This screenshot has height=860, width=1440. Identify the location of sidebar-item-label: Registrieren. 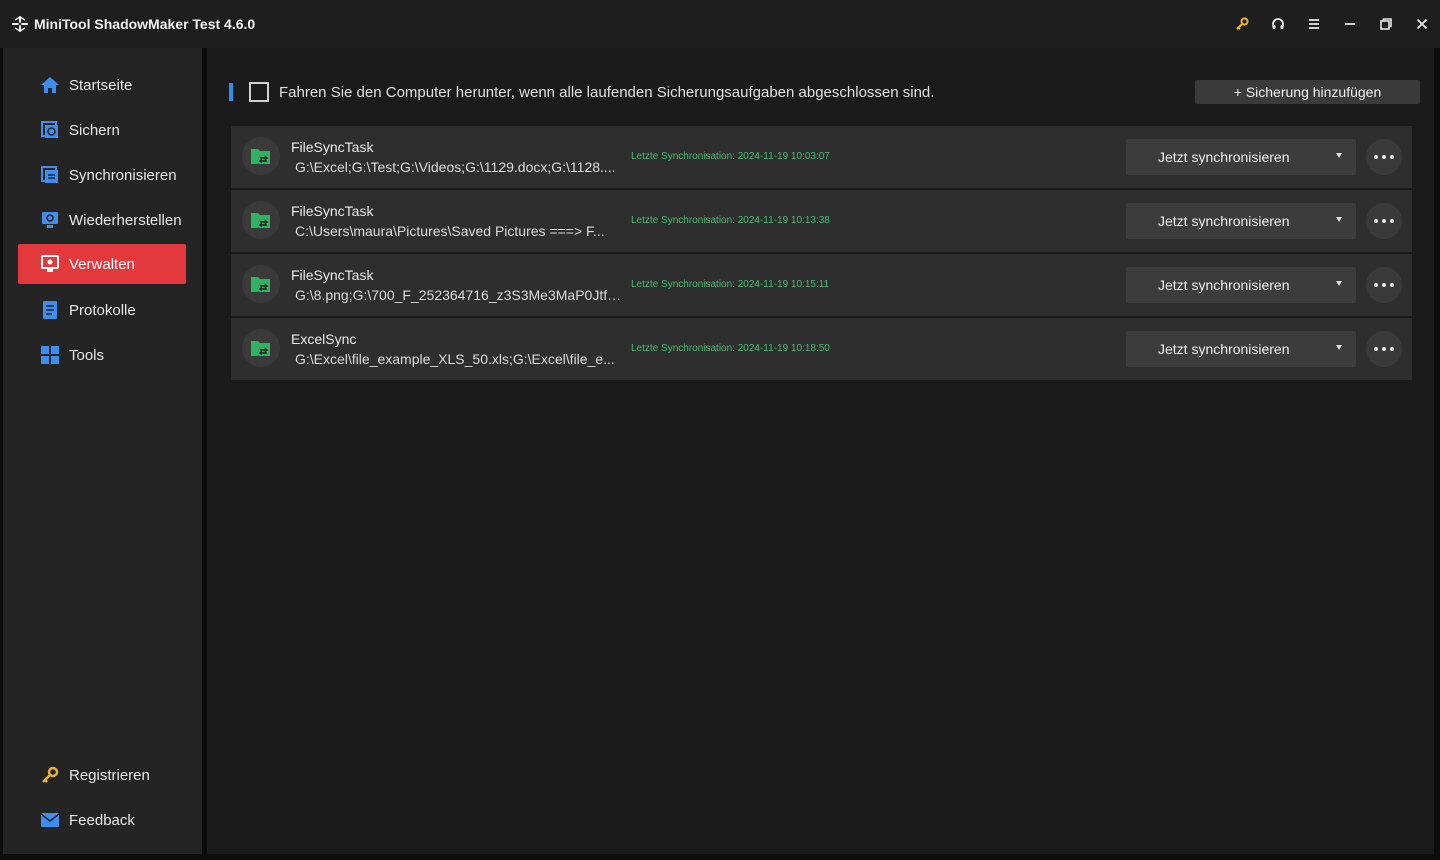
(109, 775).